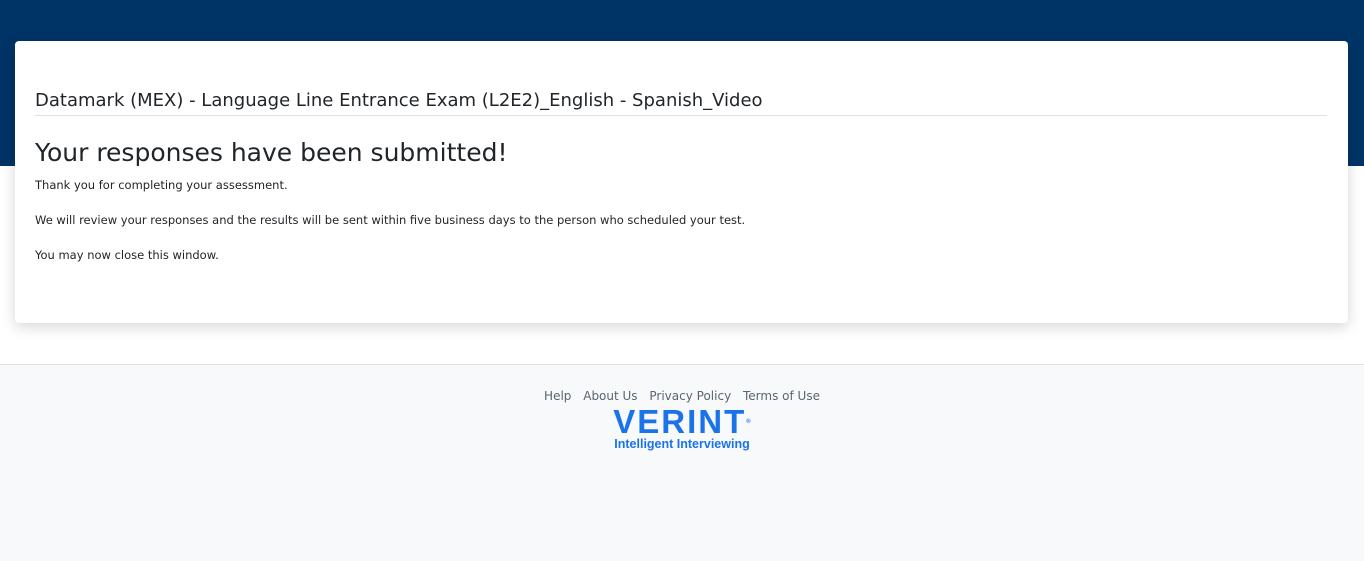 The width and height of the screenshot is (1364, 561). I want to click on logo-tagline: Intelligent Interviewing, so click(682, 444).